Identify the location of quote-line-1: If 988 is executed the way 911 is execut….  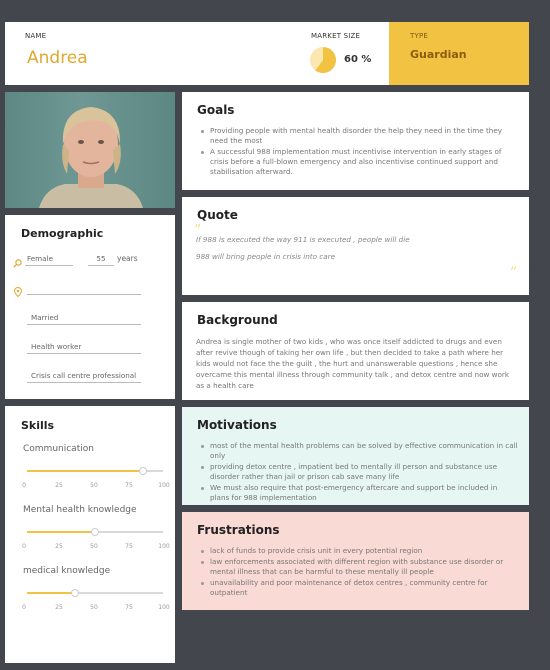
(303, 239).